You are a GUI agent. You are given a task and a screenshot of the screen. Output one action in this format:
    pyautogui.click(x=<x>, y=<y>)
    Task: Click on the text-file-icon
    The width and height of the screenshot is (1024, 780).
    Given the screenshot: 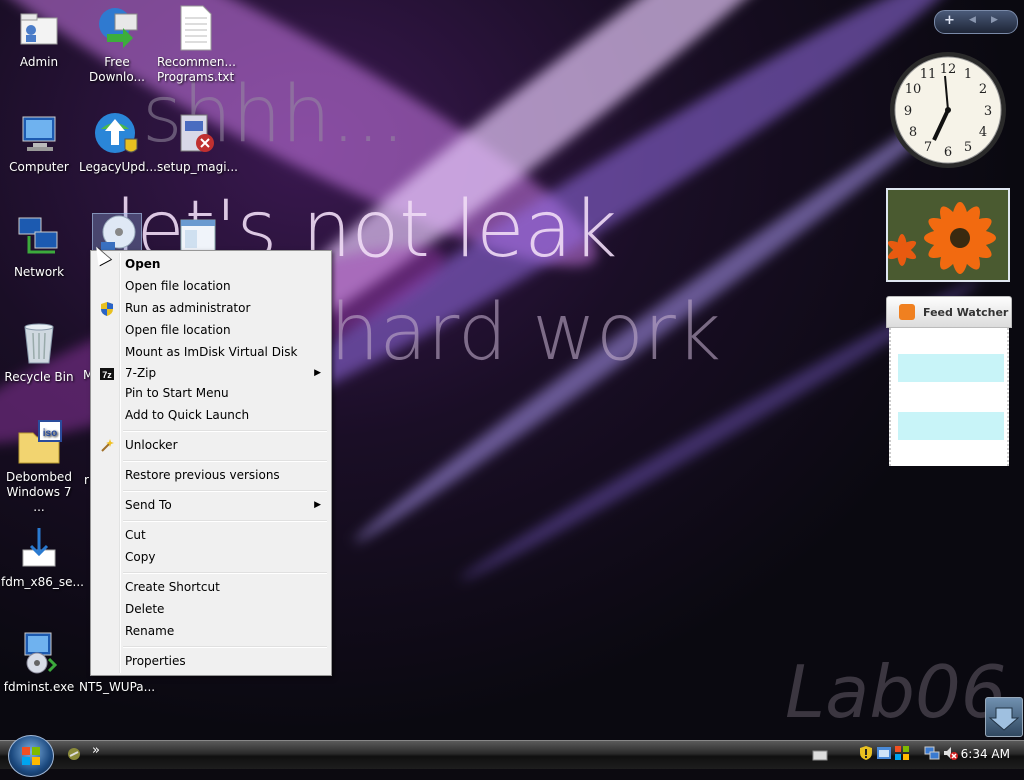 What is the action you would take?
    pyautogui.click(x=195, y=28)
    